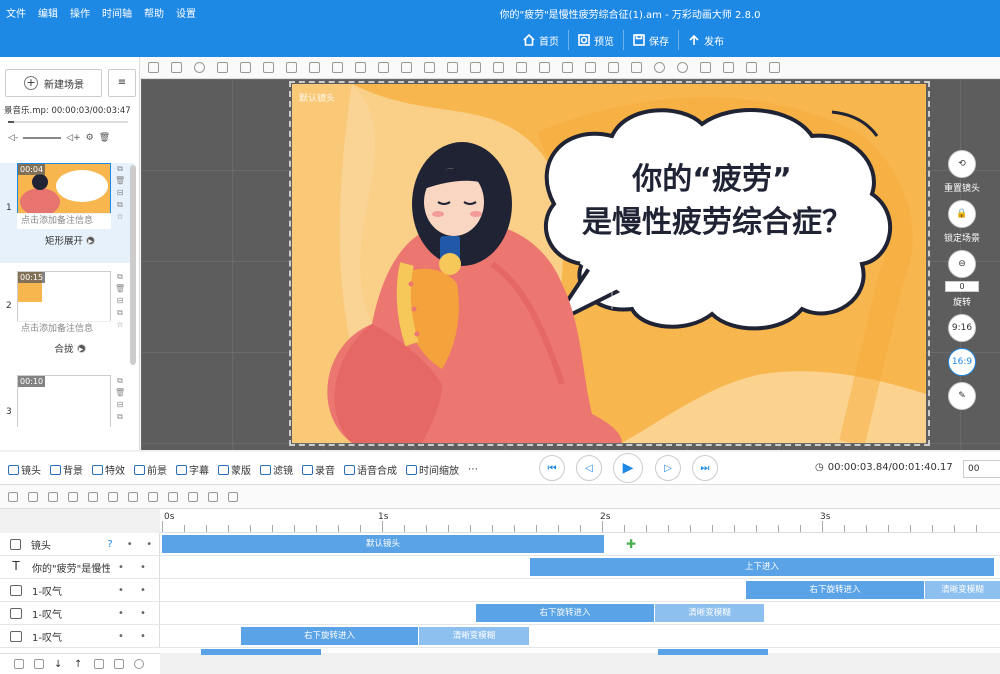 This screenshot has width=1000, height=674. I want to click on tool-filter: 滤镜, so click(276, 469).